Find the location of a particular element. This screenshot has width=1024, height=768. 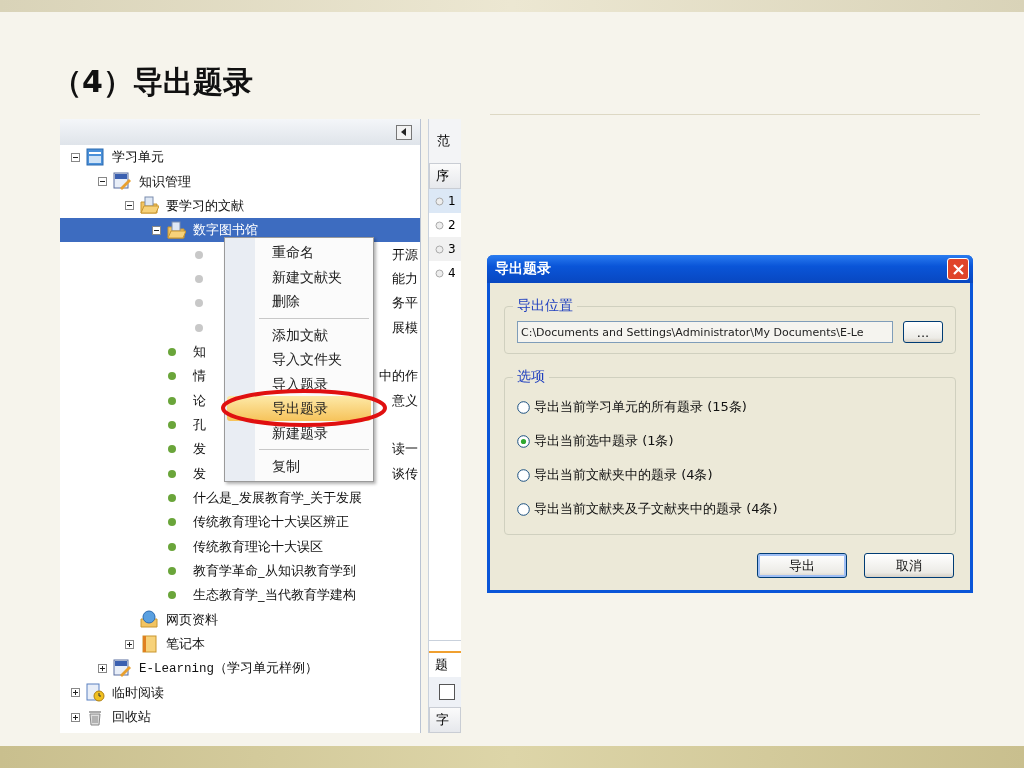

tree-item-label: 读一 is located at coordinates (406, 449).